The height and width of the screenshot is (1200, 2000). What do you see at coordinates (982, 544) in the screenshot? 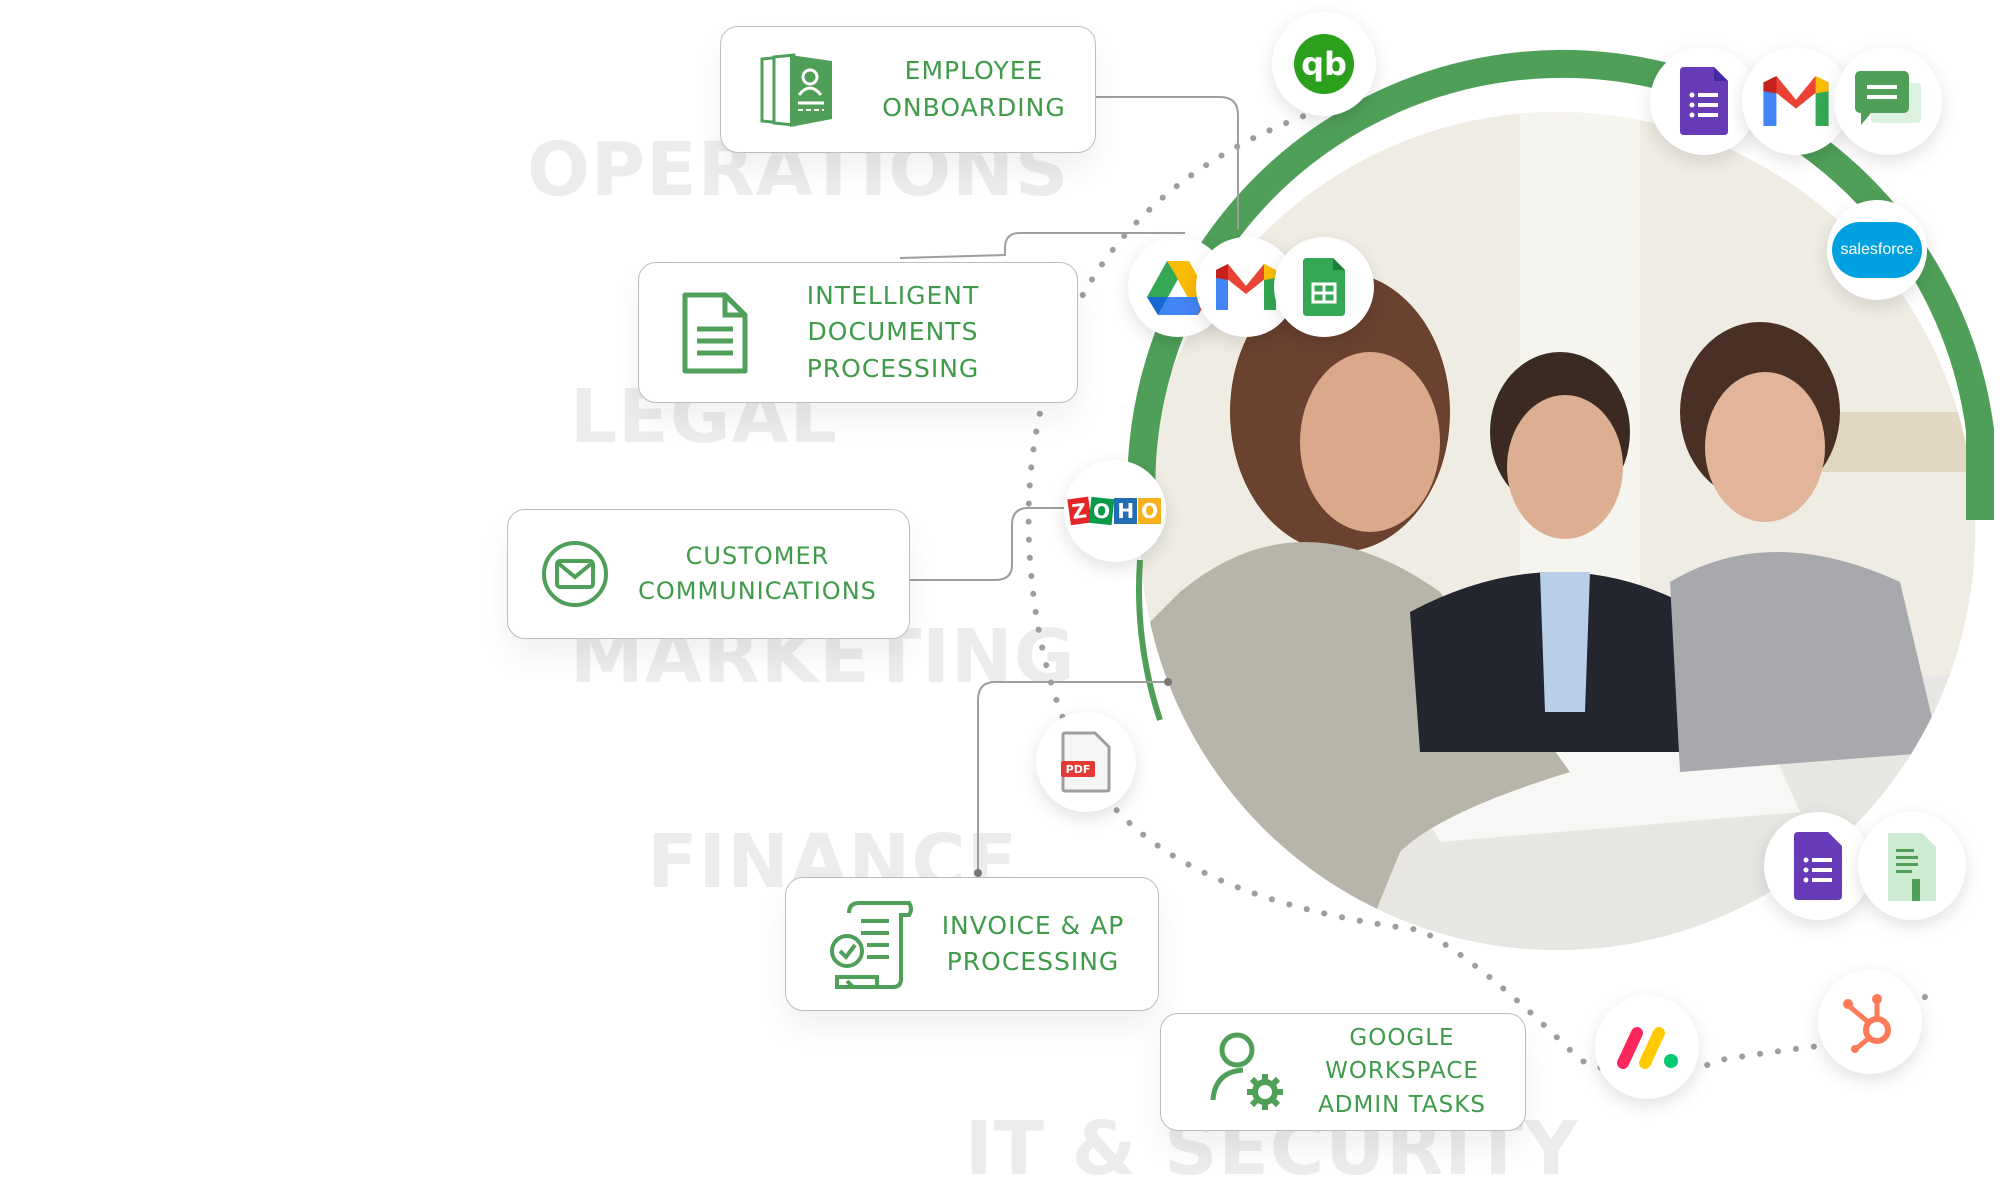
I see `connector-customer` at bounding box center [982, 544].